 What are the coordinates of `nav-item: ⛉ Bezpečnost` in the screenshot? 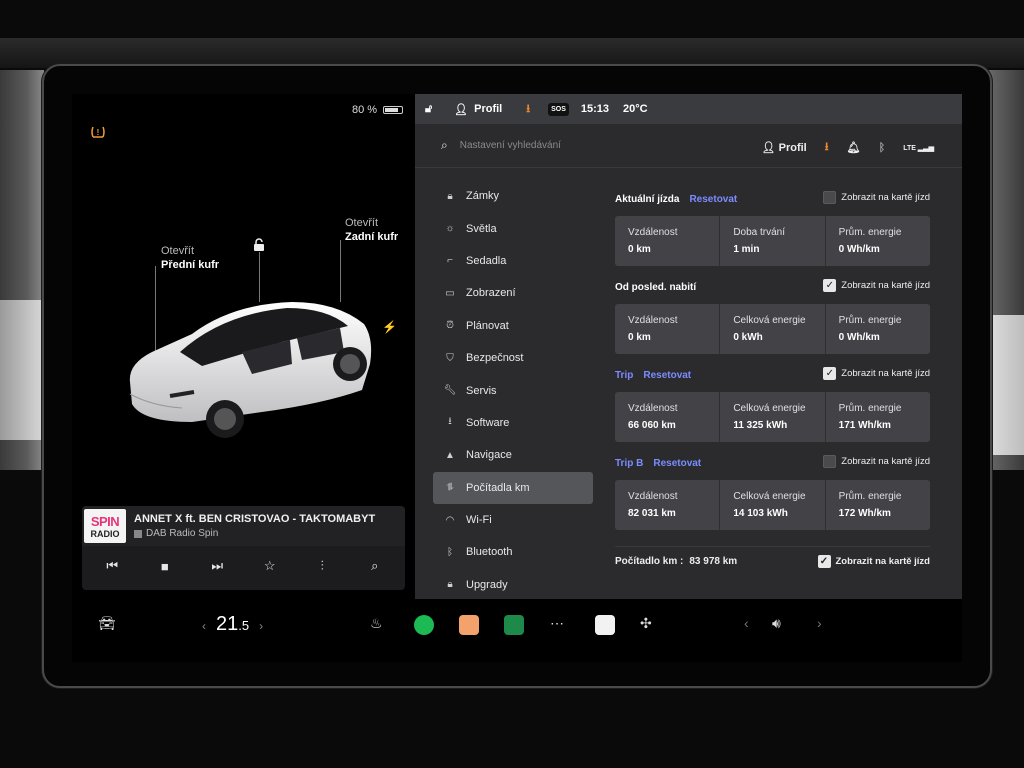 It's located at (513, 358).